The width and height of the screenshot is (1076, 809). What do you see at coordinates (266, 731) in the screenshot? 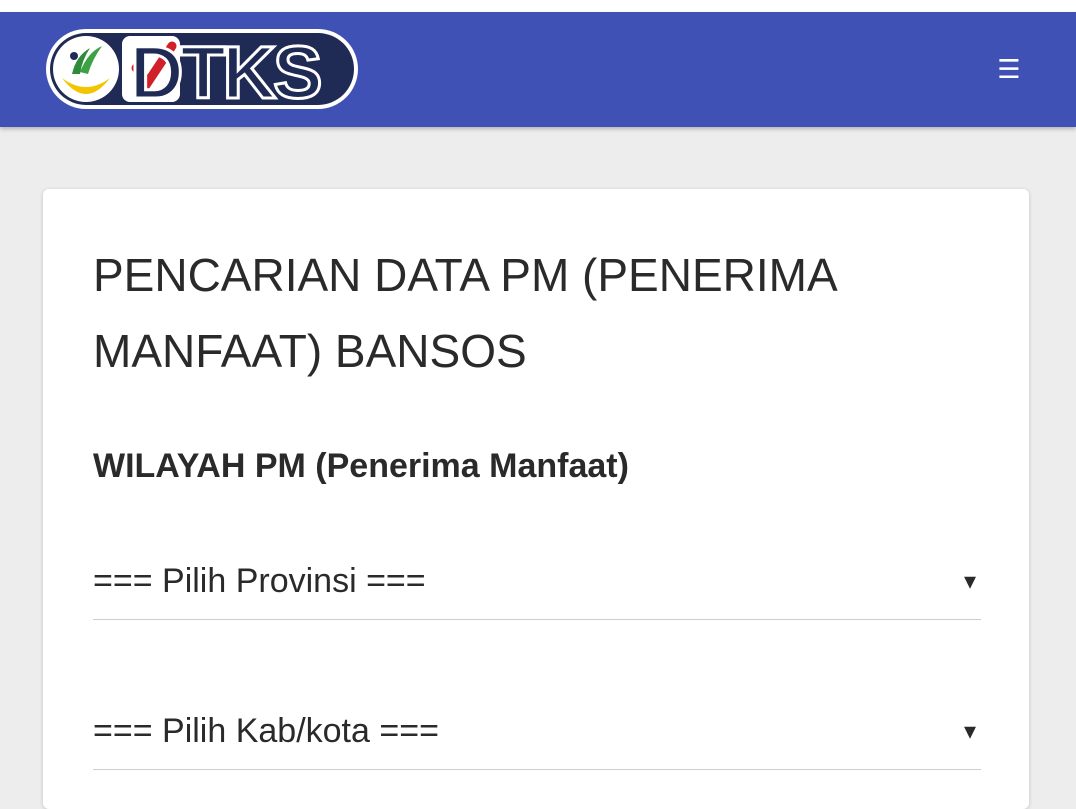
I see `city-select-value: === Pilih Kab/kota ===` at bounding box center [266, 731].